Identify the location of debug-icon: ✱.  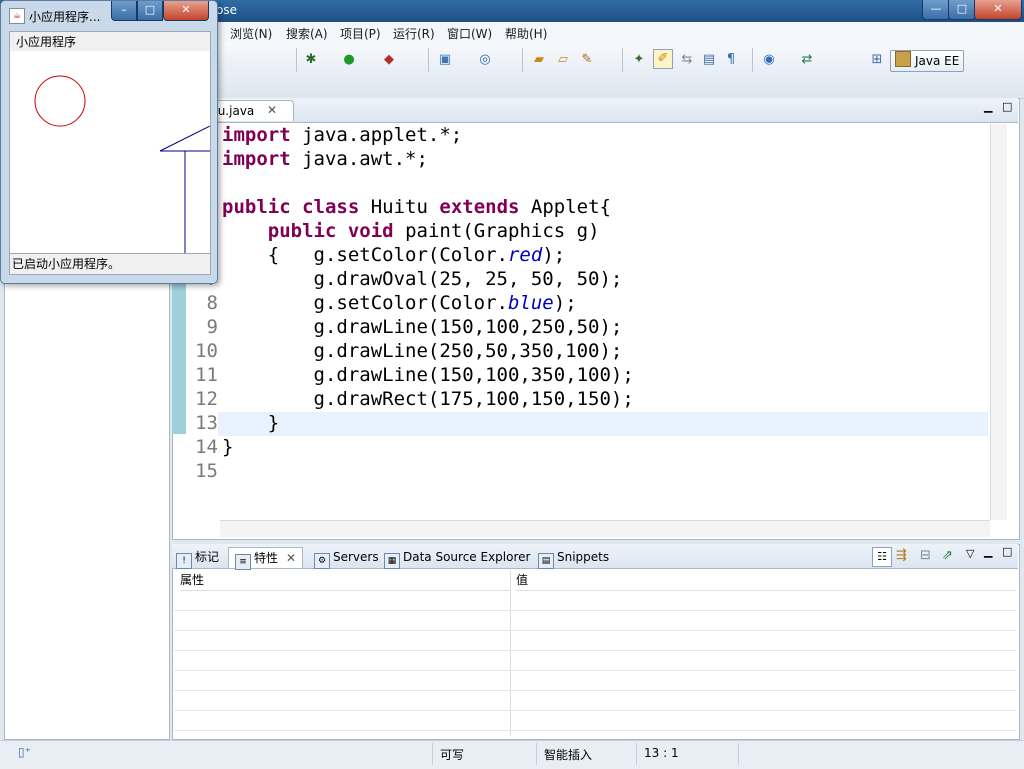
(311, 60).